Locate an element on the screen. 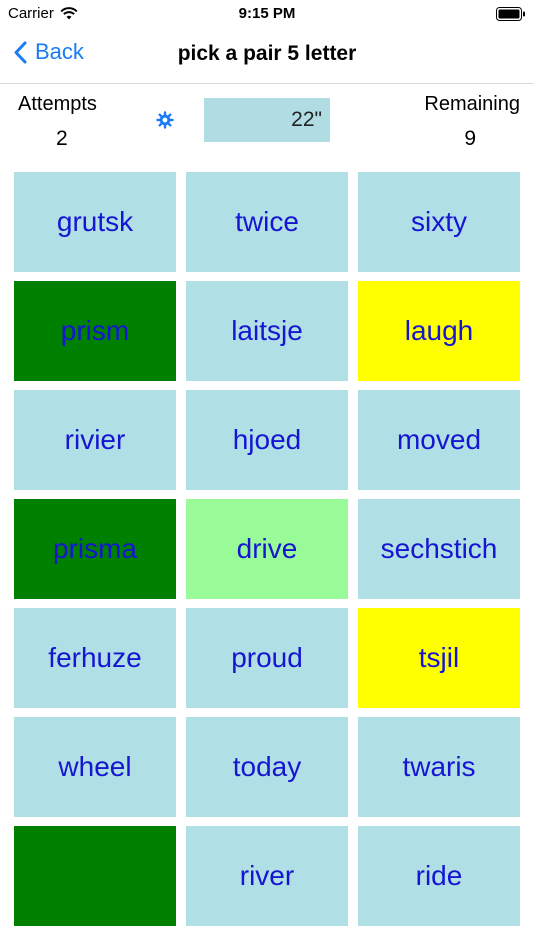 The width and height of the screenshot is (534, 950). word-tile: ferhuze is located at coordinates (95, 658).